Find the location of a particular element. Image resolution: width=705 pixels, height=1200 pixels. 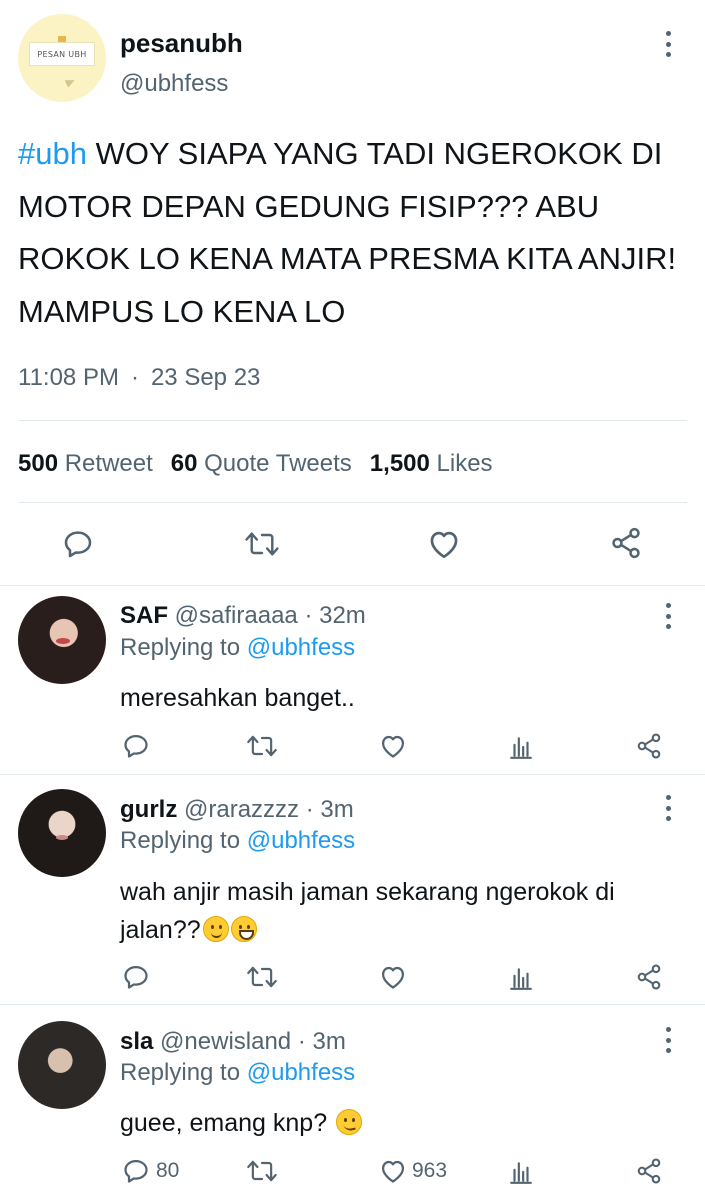

user-handle: @newisland is located at coordinates (225, 1041).